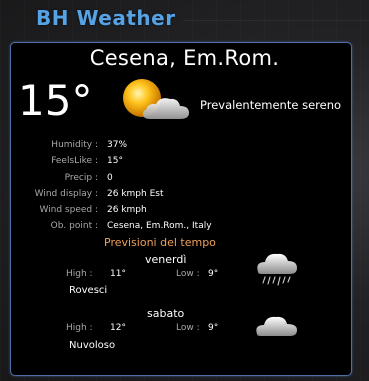  Describe the element at coordinates (74, 226) in the screenshot. I see `detail-label: Ob. point :` at that location.